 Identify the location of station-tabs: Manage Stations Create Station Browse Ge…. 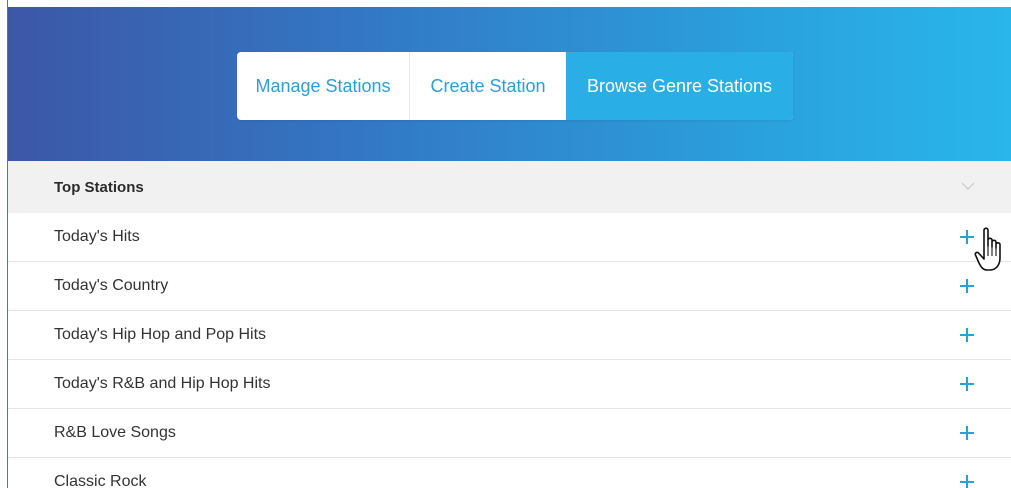
(515, 86).